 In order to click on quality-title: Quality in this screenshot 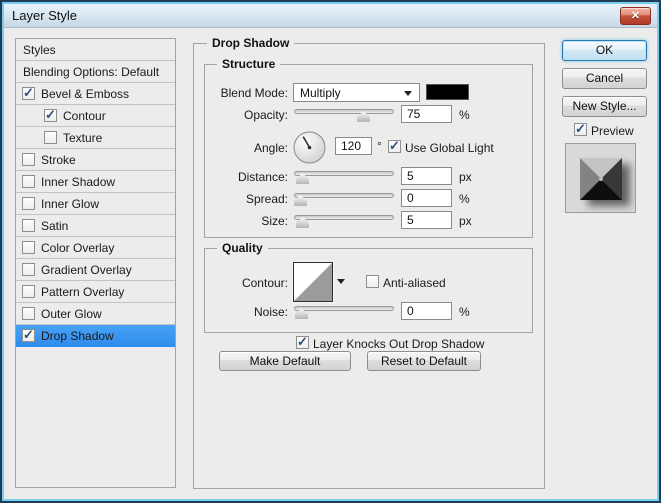, I will do `click(242, 248)`.